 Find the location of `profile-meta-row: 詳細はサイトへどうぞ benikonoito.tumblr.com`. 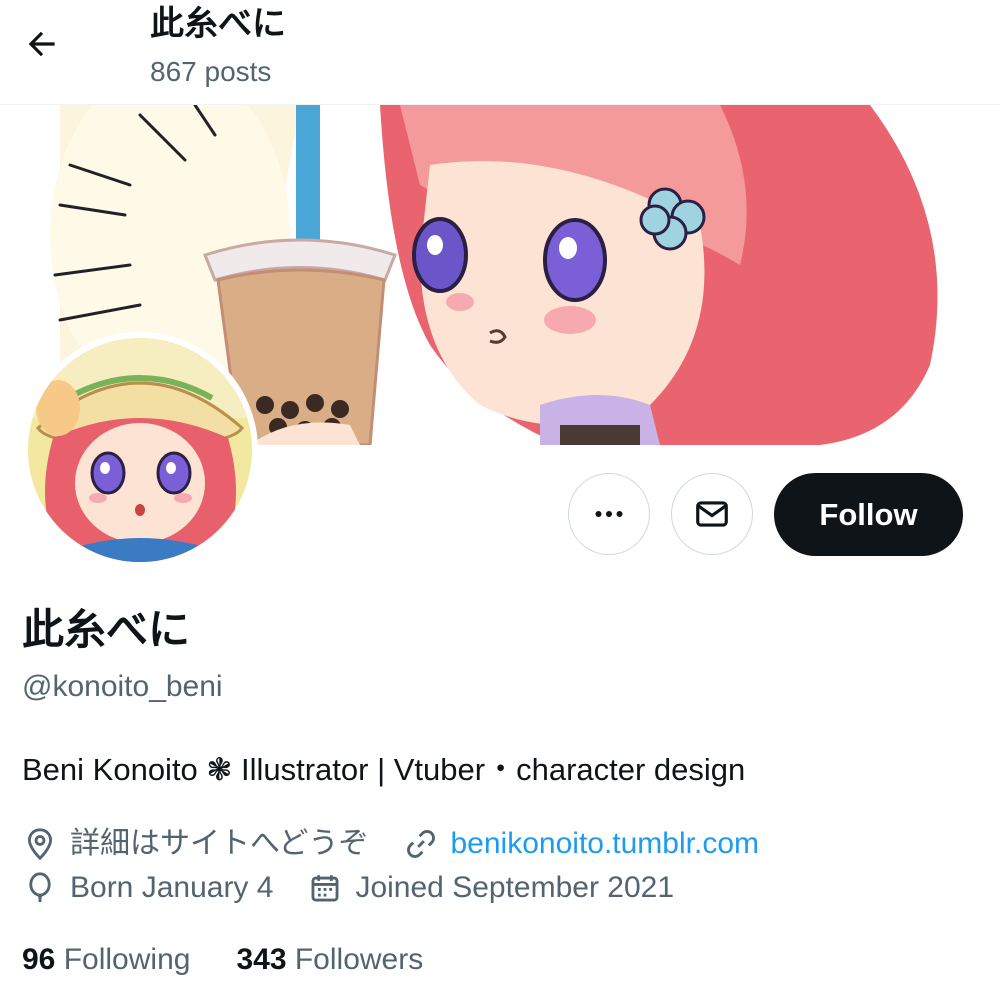

profile-meta-row: 詳細はサイトへどうぞ benikonoito.tumblr.com is located at coordinates (407, 844).